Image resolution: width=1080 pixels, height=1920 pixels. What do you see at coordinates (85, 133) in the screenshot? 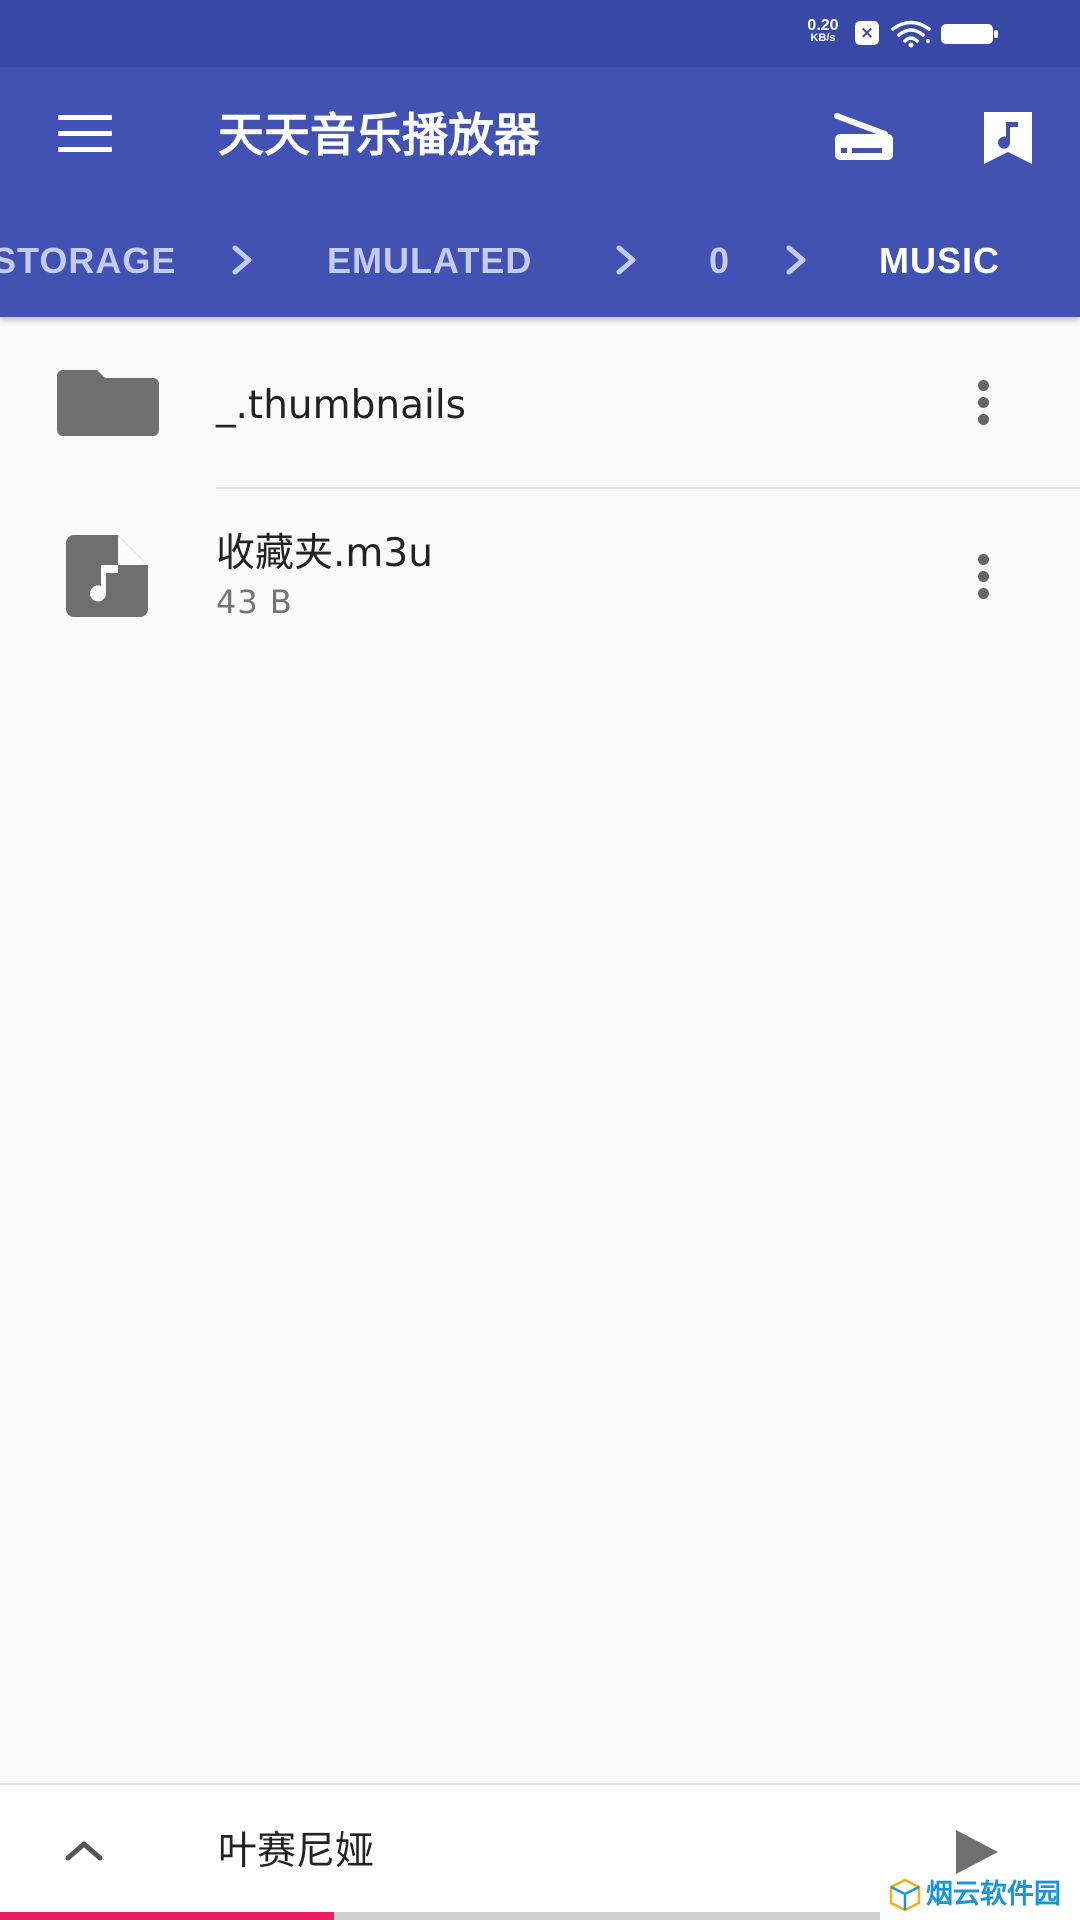
I see `hamburger-menu-icon` at bounding box center [85, 133].